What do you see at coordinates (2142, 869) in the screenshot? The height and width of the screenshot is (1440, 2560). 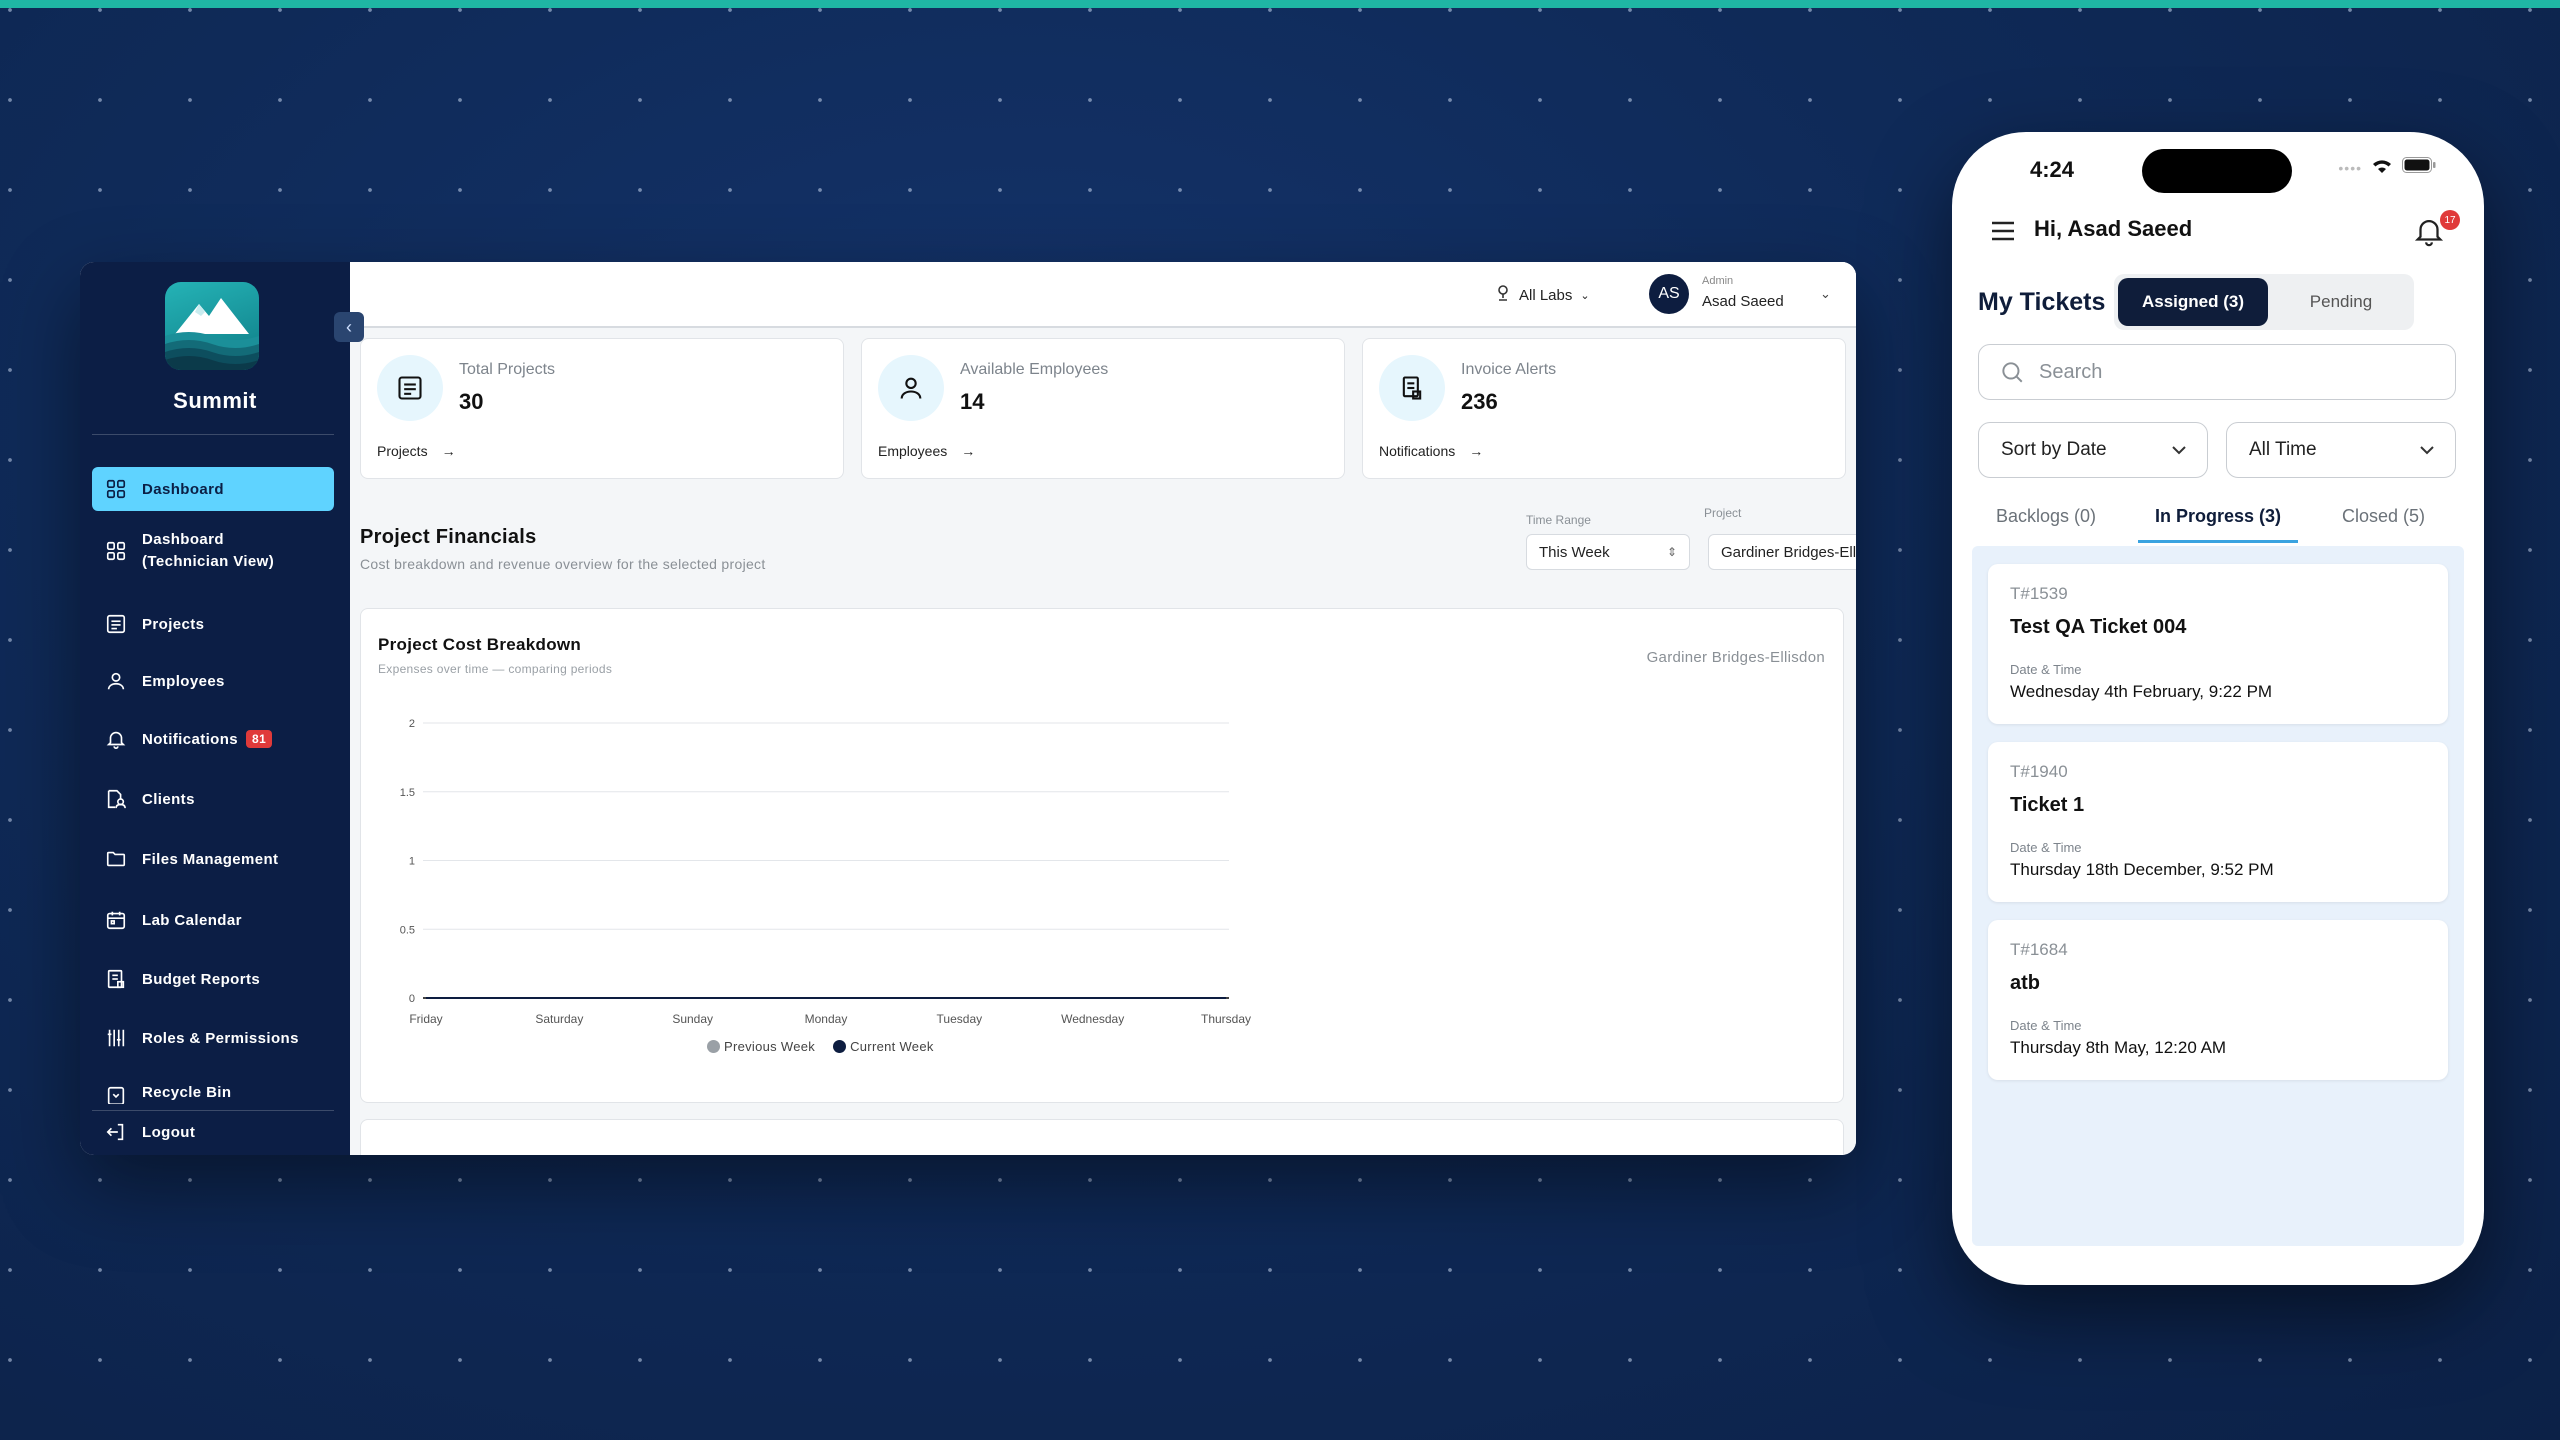 I see `ticket-date: Thursday 18th December, 9:52 PM` at bounding box center [2142, 869].